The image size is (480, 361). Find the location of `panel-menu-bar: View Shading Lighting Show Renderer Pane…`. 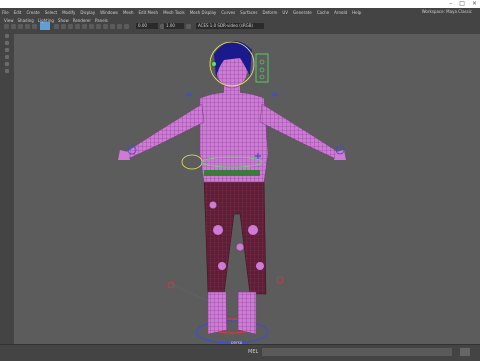

panel-menu-bar: View Shading Lighting Show Renderer Pane… is located at coordinates (240, 21).